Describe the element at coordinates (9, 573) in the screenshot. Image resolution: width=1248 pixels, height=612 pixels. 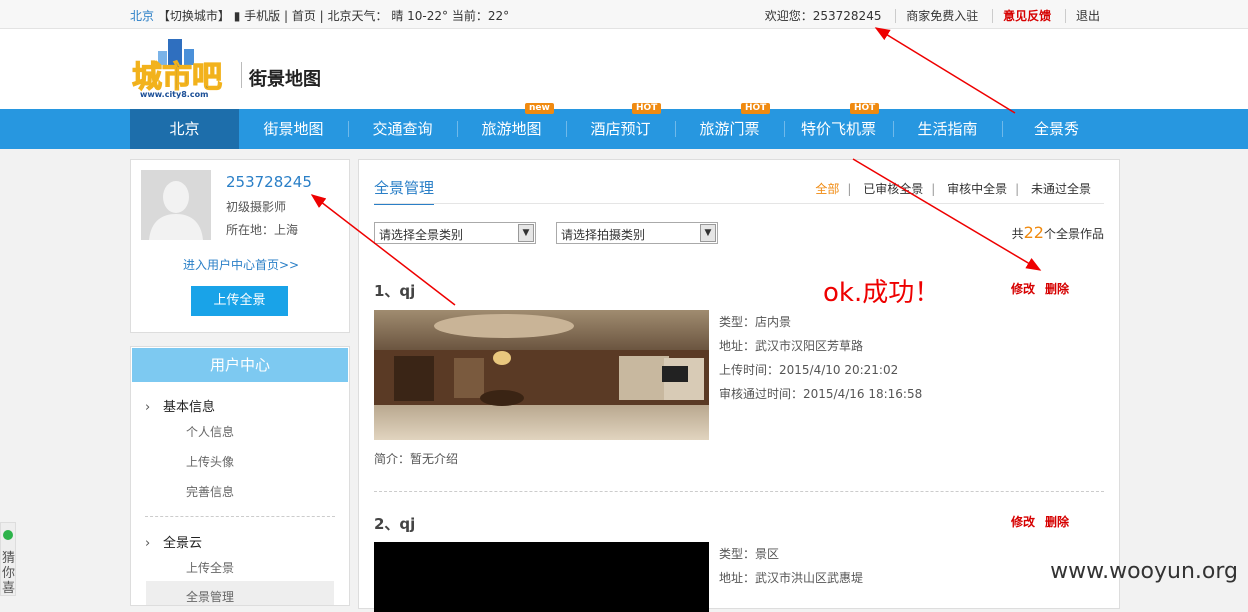
I see `guess-label: 猜你喜` at that location.